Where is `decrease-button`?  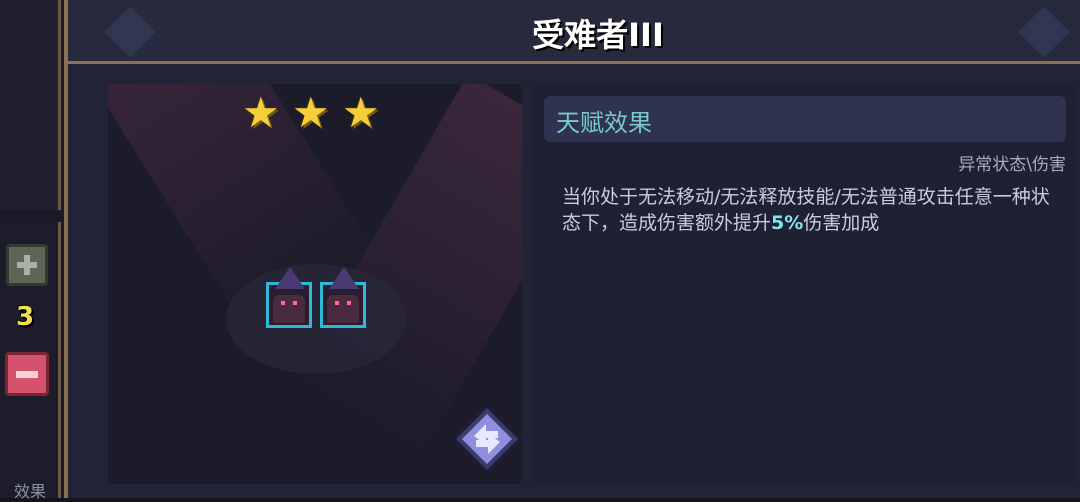 decrease-button is located at coordinates (27, 374).